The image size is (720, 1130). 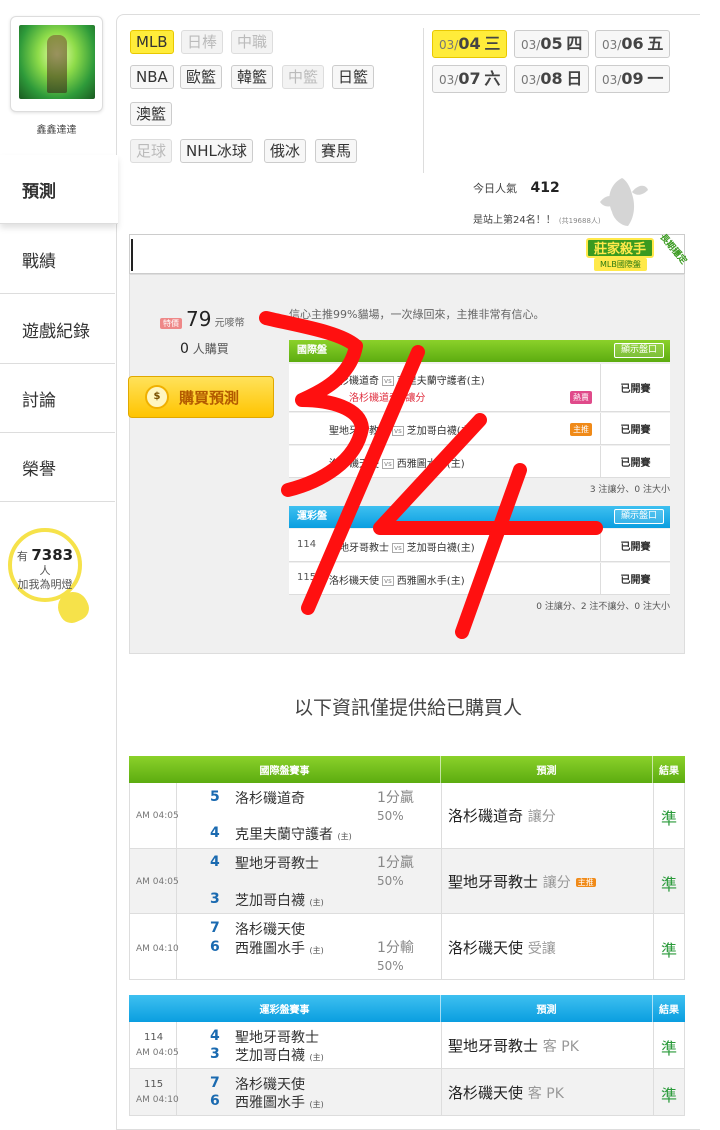 What do you see at coordinates (423, 100) in the screenshot?
I see `divider` at bounding box center [423, 100].